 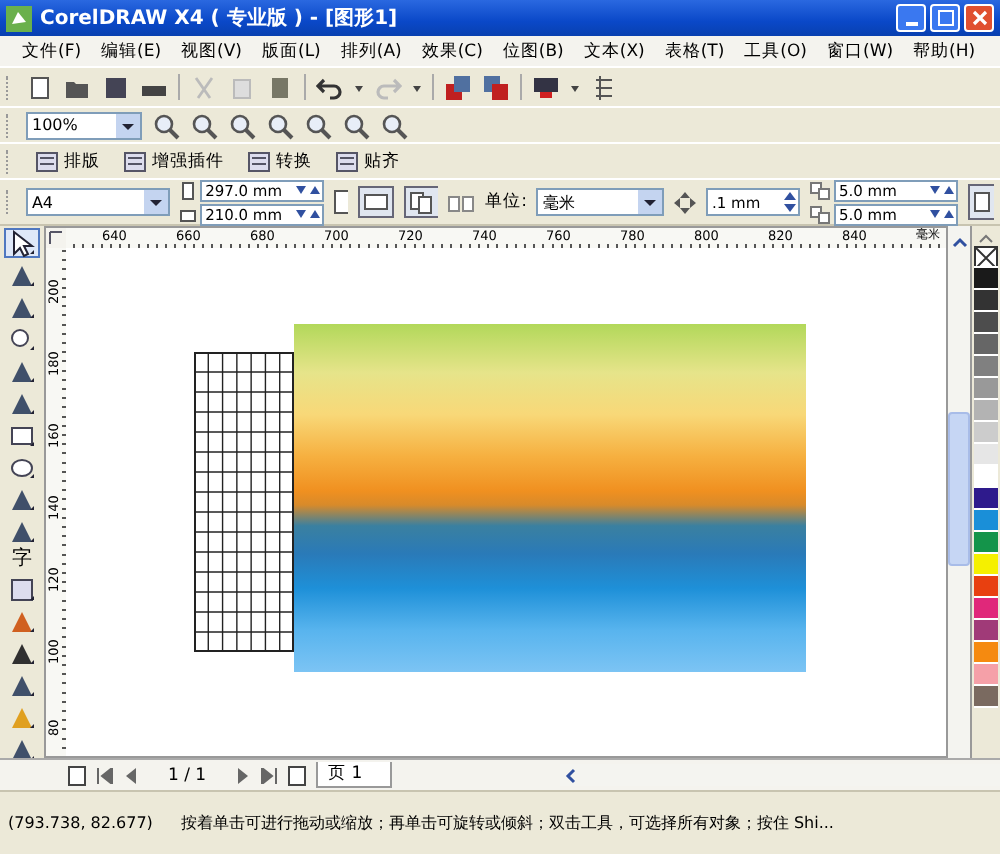 I want to click on plugin-button: 增强插件, so click(x=174, y=161).